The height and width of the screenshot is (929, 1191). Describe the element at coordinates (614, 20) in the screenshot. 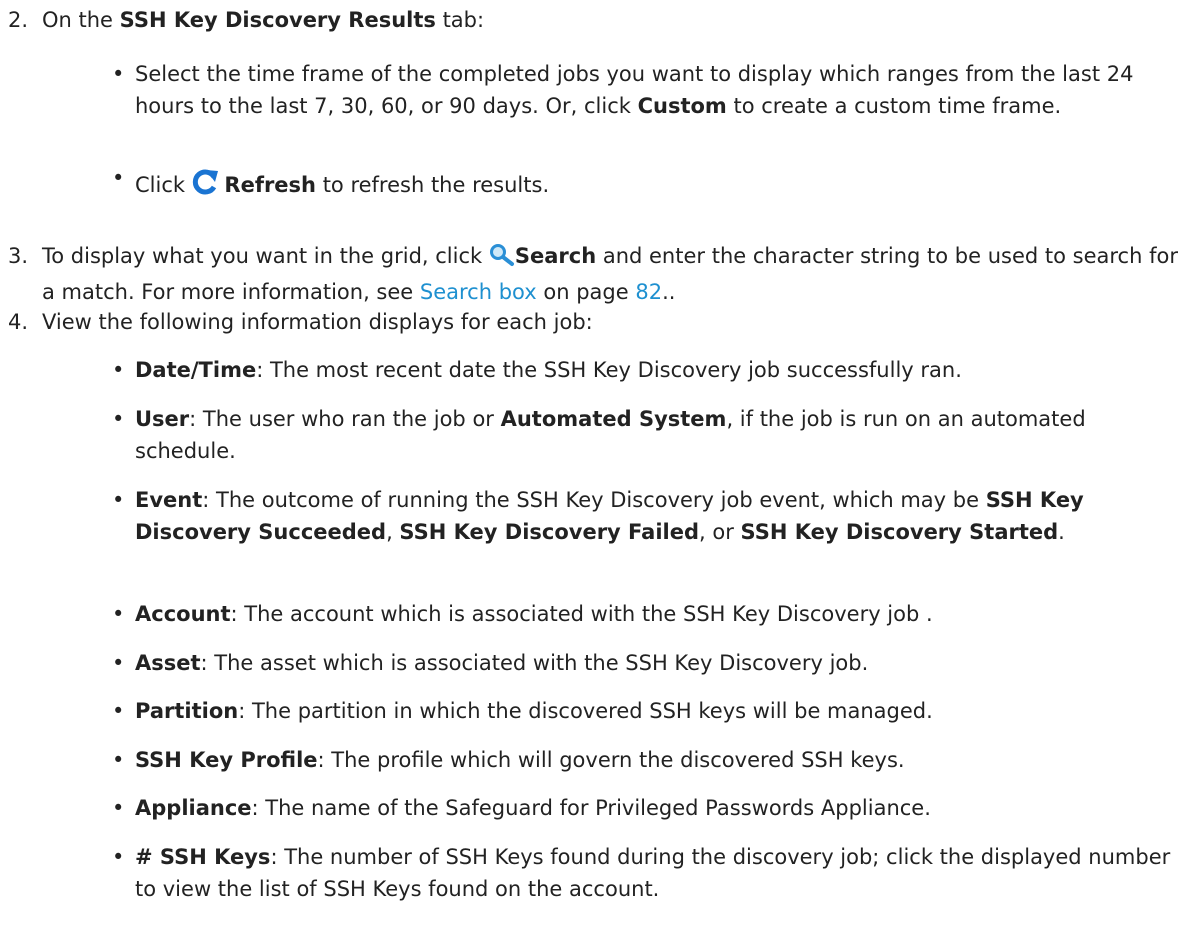

I see `step-text: On the SSH Key Discovery Results tab:` at that location.